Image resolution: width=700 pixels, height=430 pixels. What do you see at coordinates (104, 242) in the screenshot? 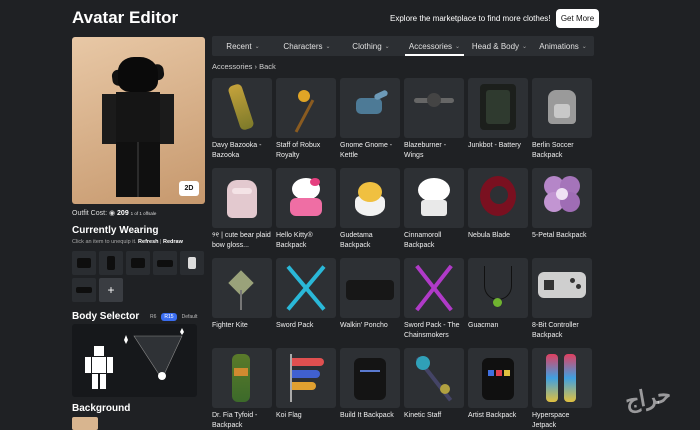
I see `hint-text: Click an item to unequip it.` at bounding box center [104, 242].